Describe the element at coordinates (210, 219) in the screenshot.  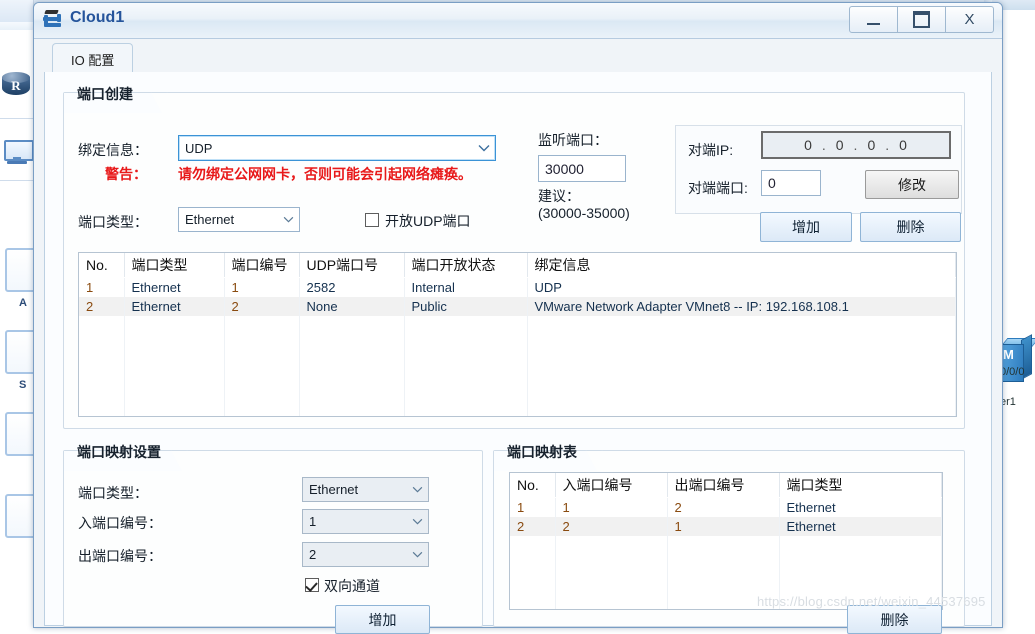
I see `port-type-value: Ethernet` at that location.